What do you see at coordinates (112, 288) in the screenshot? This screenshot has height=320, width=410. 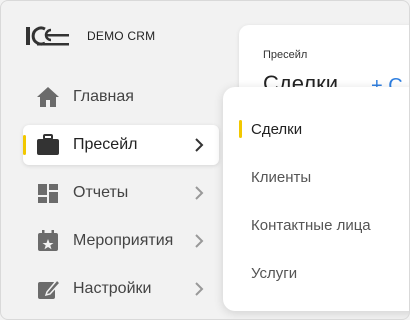 I see `sidebar-item-label: Настройки` at bounding box center [112, 288].